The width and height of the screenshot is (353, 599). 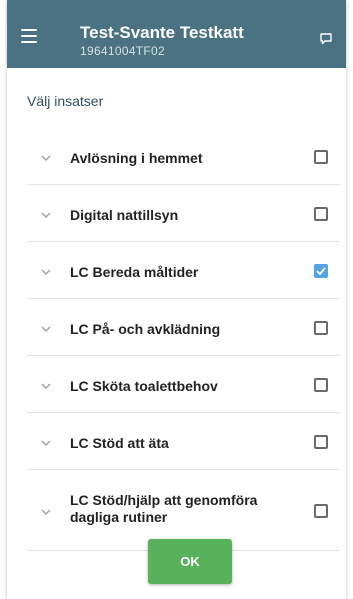 What do you see at coordinates (162, 32) in the screenshot?
I see `patient-name: Test-Svante Testkatt` at bounding box center [162, 32].